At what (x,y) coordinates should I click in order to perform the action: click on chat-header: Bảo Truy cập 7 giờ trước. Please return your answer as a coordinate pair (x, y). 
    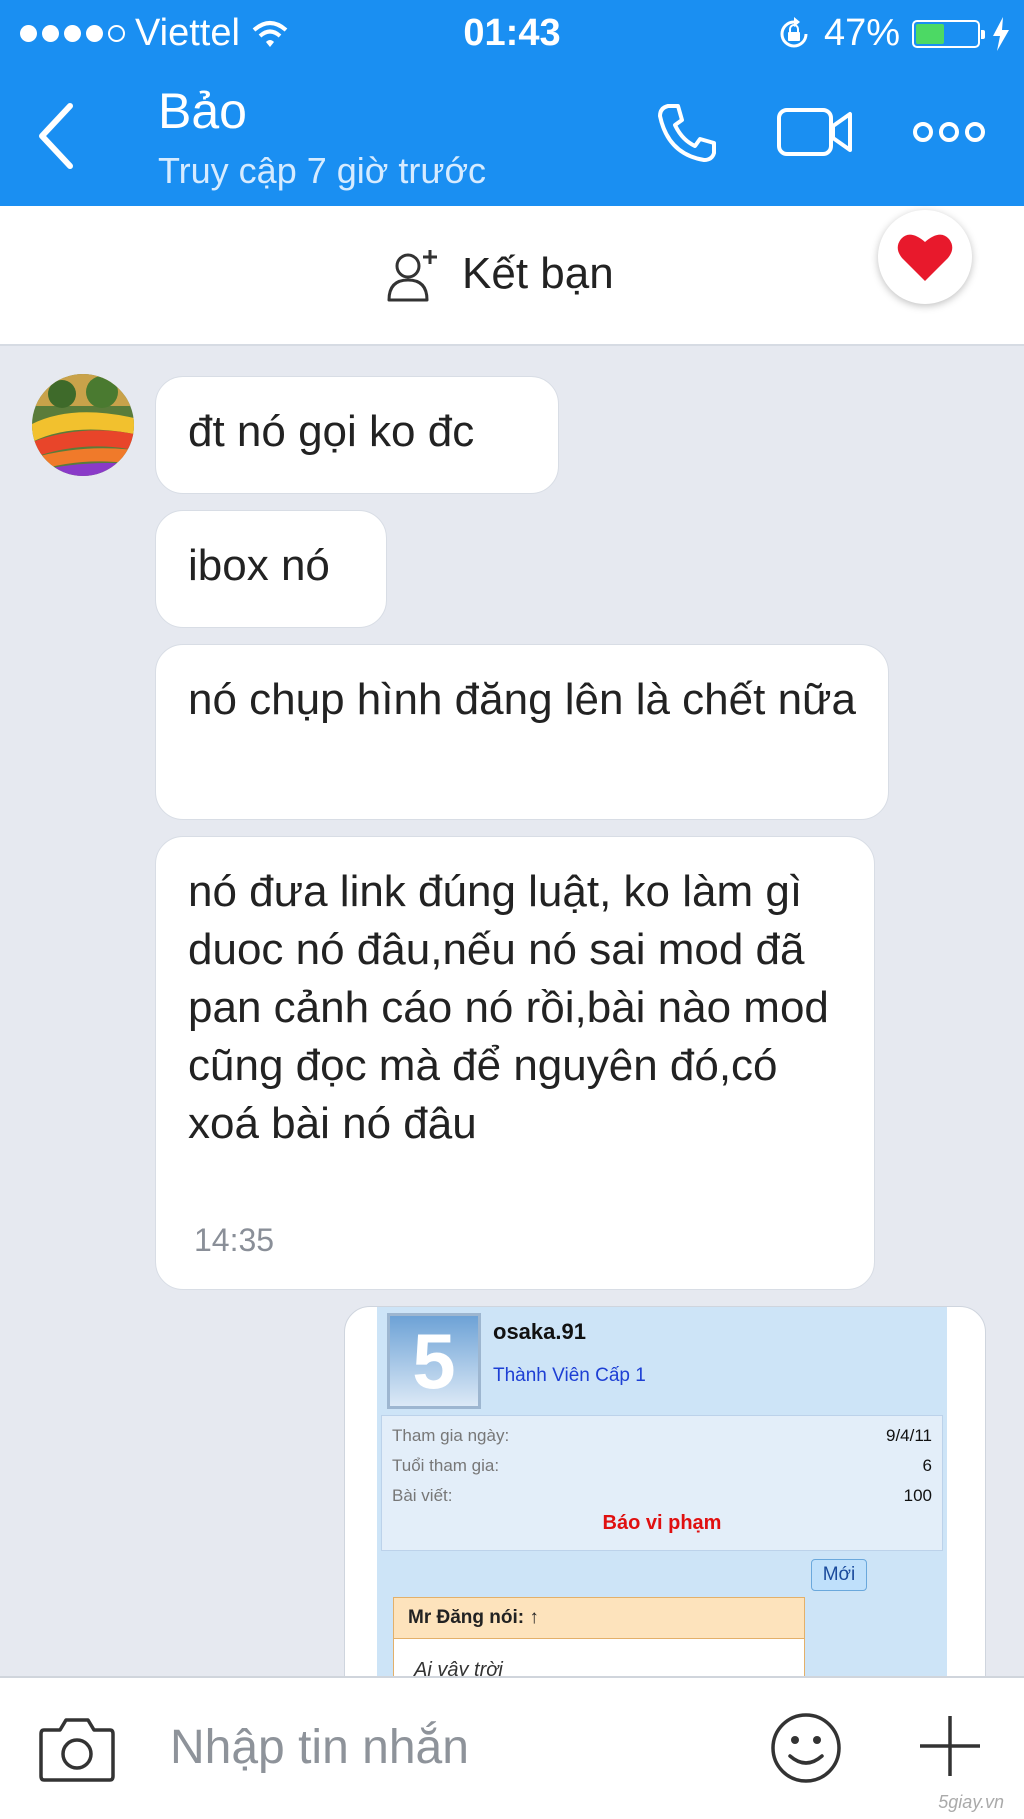
    Looking at the image, I should click on (512, 135).